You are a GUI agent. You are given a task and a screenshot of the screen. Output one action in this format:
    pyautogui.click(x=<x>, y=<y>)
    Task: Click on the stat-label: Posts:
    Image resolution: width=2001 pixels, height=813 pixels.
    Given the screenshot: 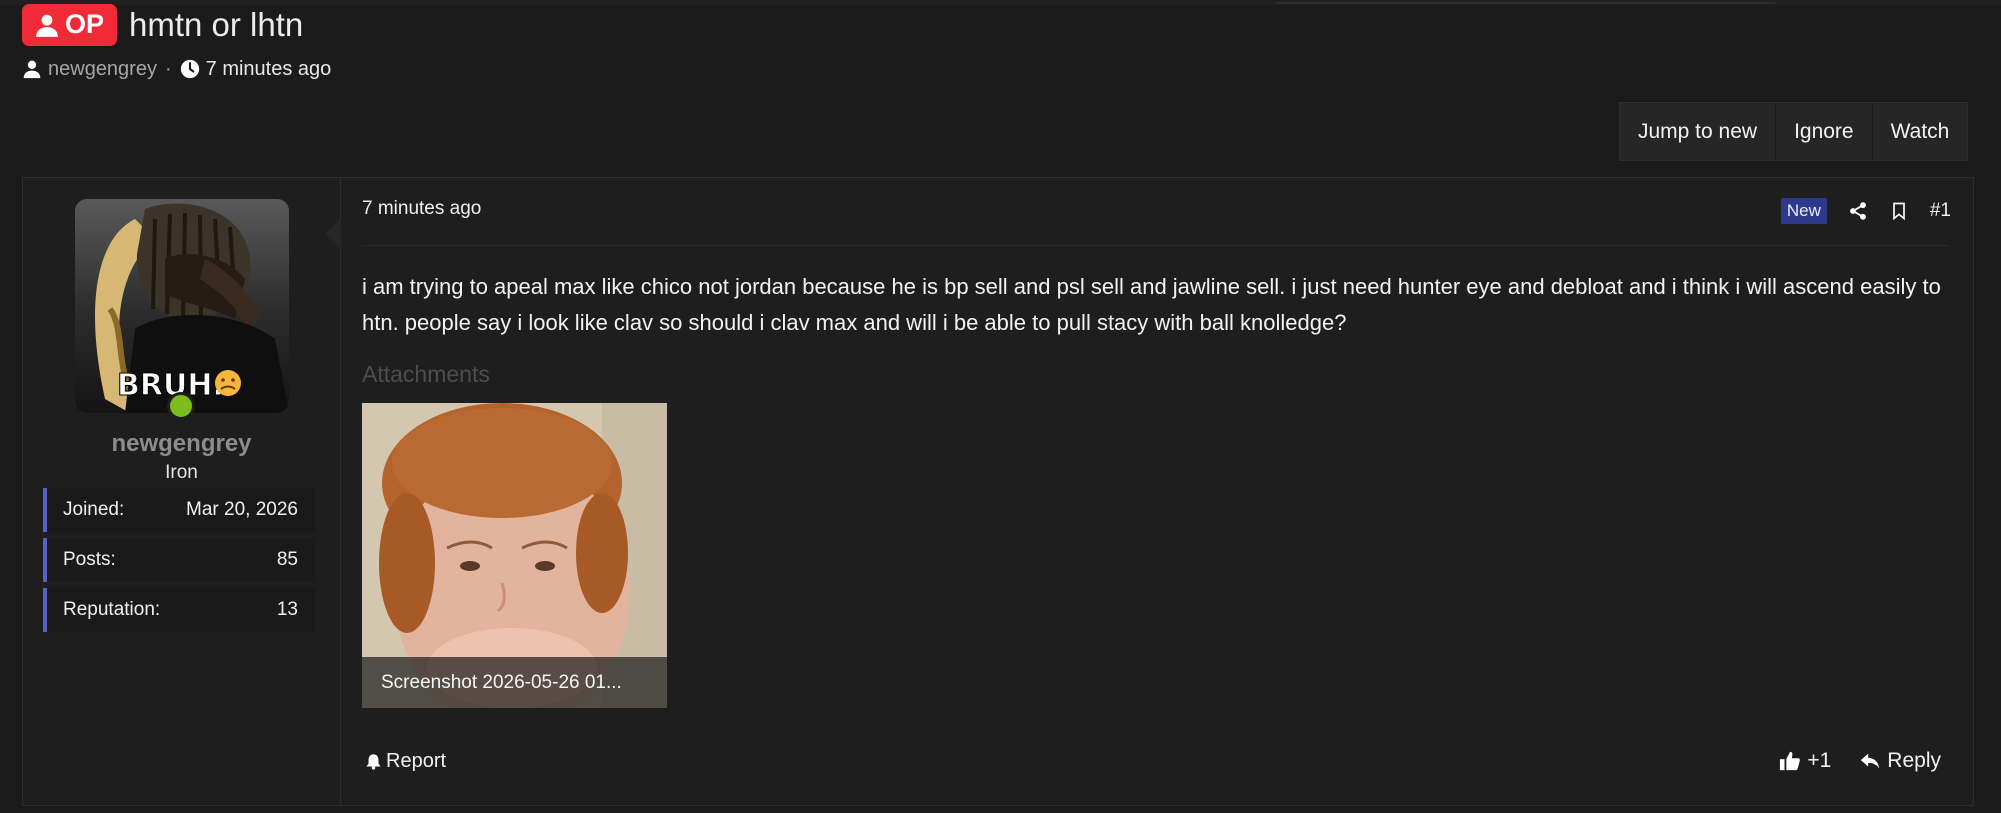 What is the action you would take?
    pyautogui.click(x=89, y=559)
    